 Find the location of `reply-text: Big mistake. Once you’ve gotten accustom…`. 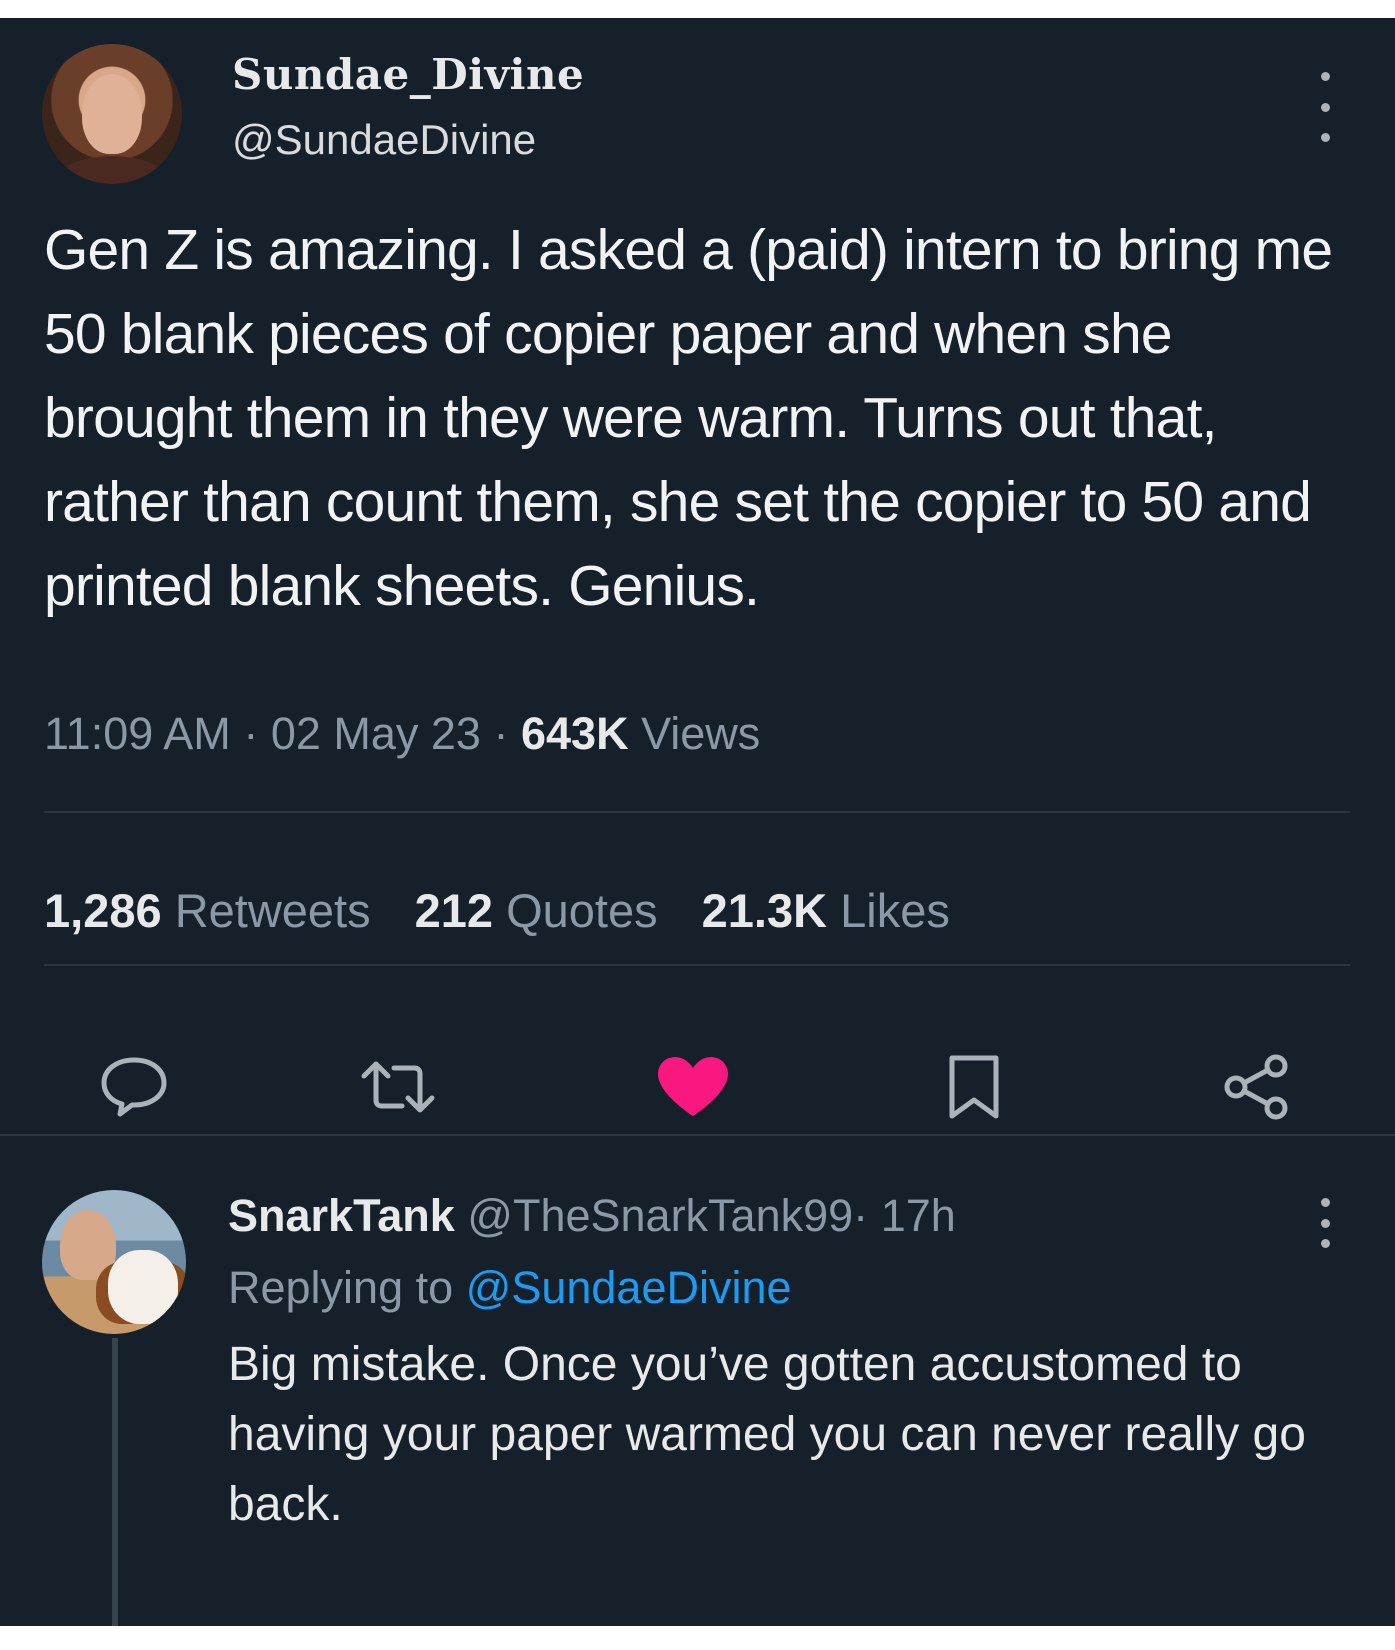

reply-text: Big mistake. Once you’ve gotten accustom… is located at coordinates (767, 1434).